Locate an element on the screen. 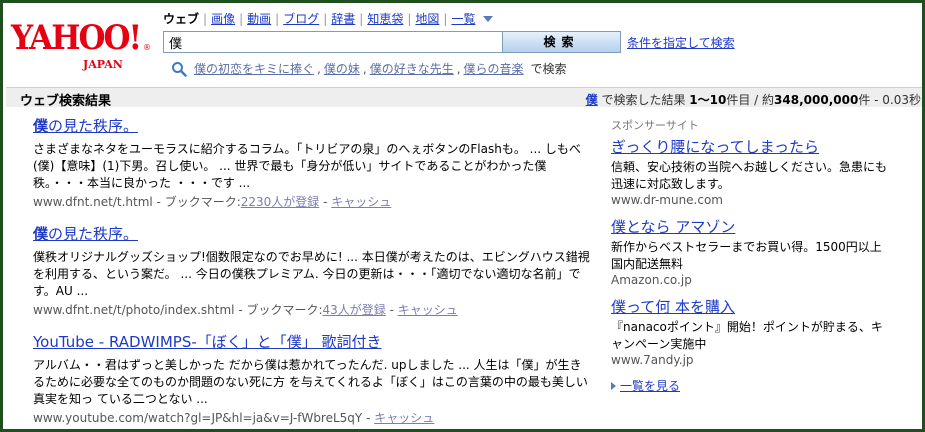 This screenshot has height=432, width=925. yahoo-japan-logo: YAHOO! ® JAPAN is located at coordinates (81, 44).